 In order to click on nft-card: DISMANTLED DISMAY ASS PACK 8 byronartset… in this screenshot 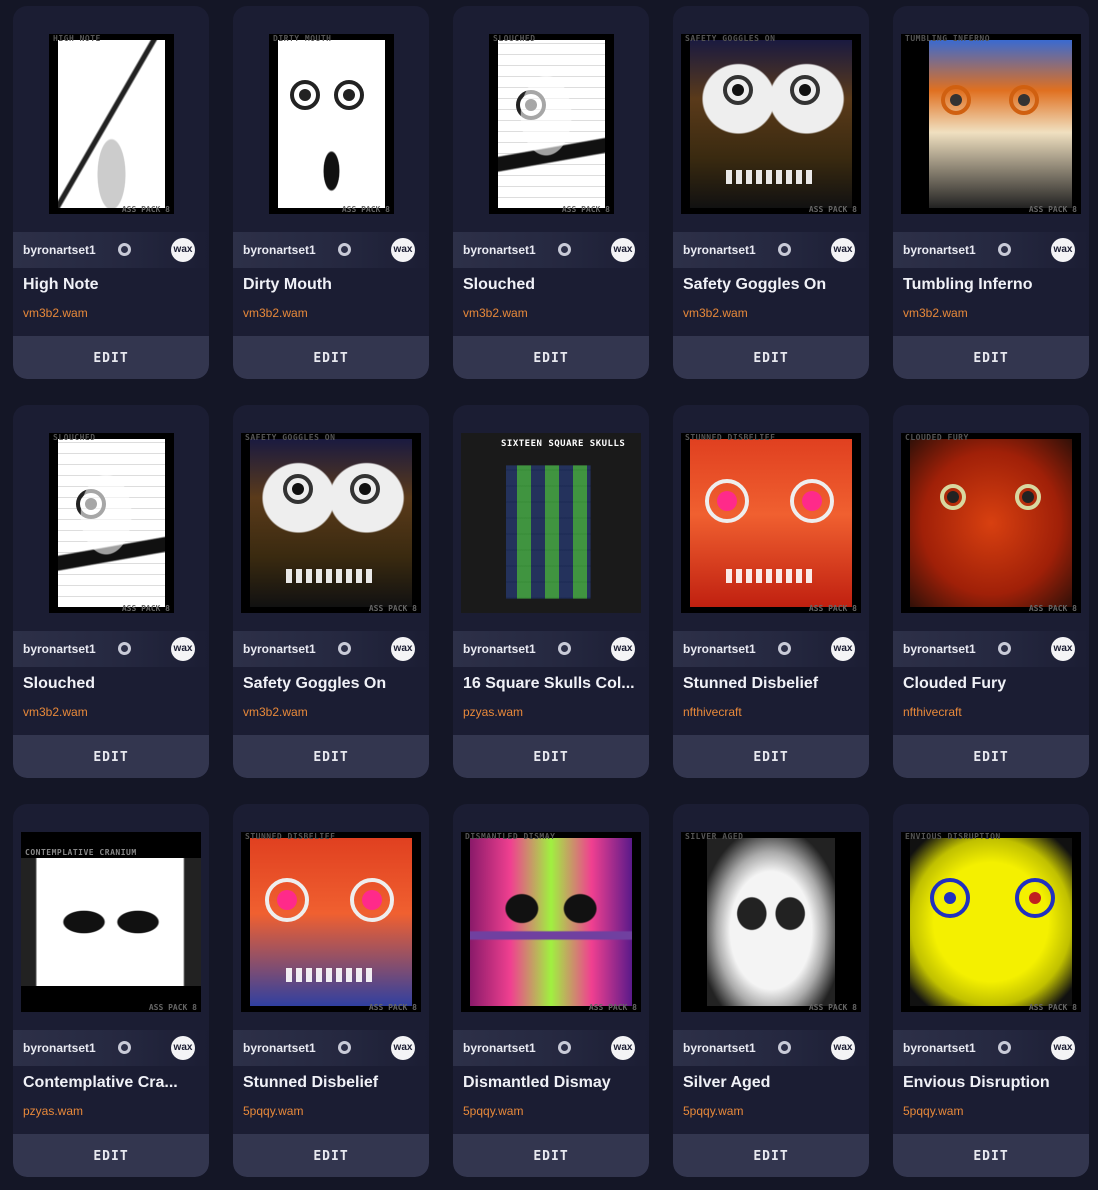, I will do `click(551, 990)`.